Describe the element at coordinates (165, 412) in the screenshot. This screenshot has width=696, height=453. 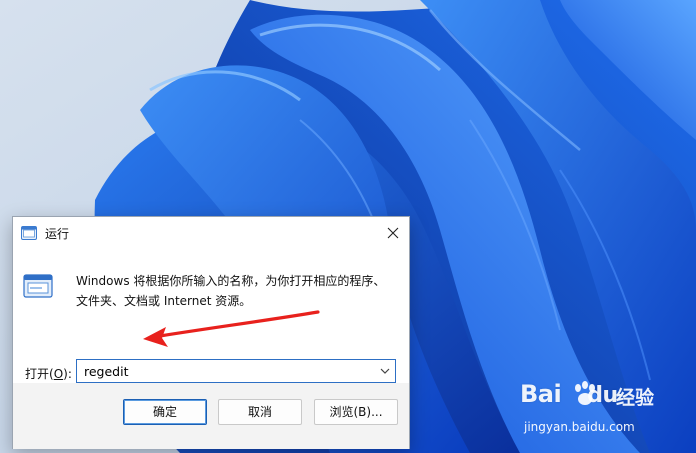
I see `ok-button: 确定` at that location.